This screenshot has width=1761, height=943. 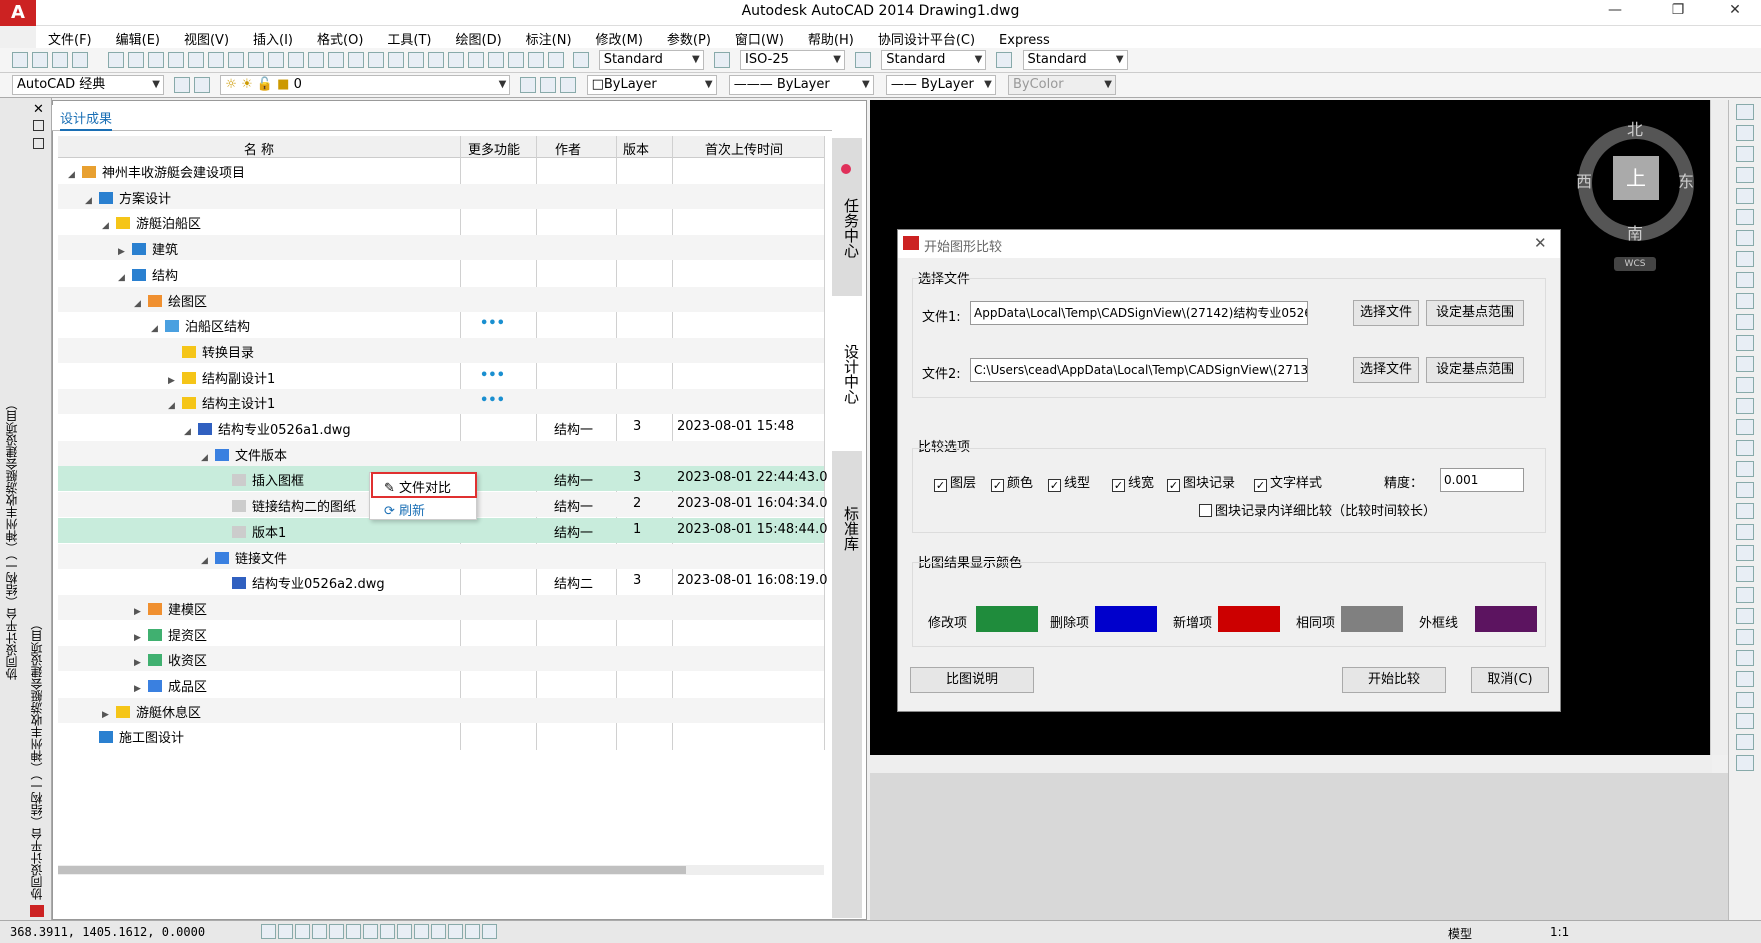 What do you see at coordinates (38, 109) in the screenshot?
I see `palette-close-icon: ✕` at bounding box center [38, 109].